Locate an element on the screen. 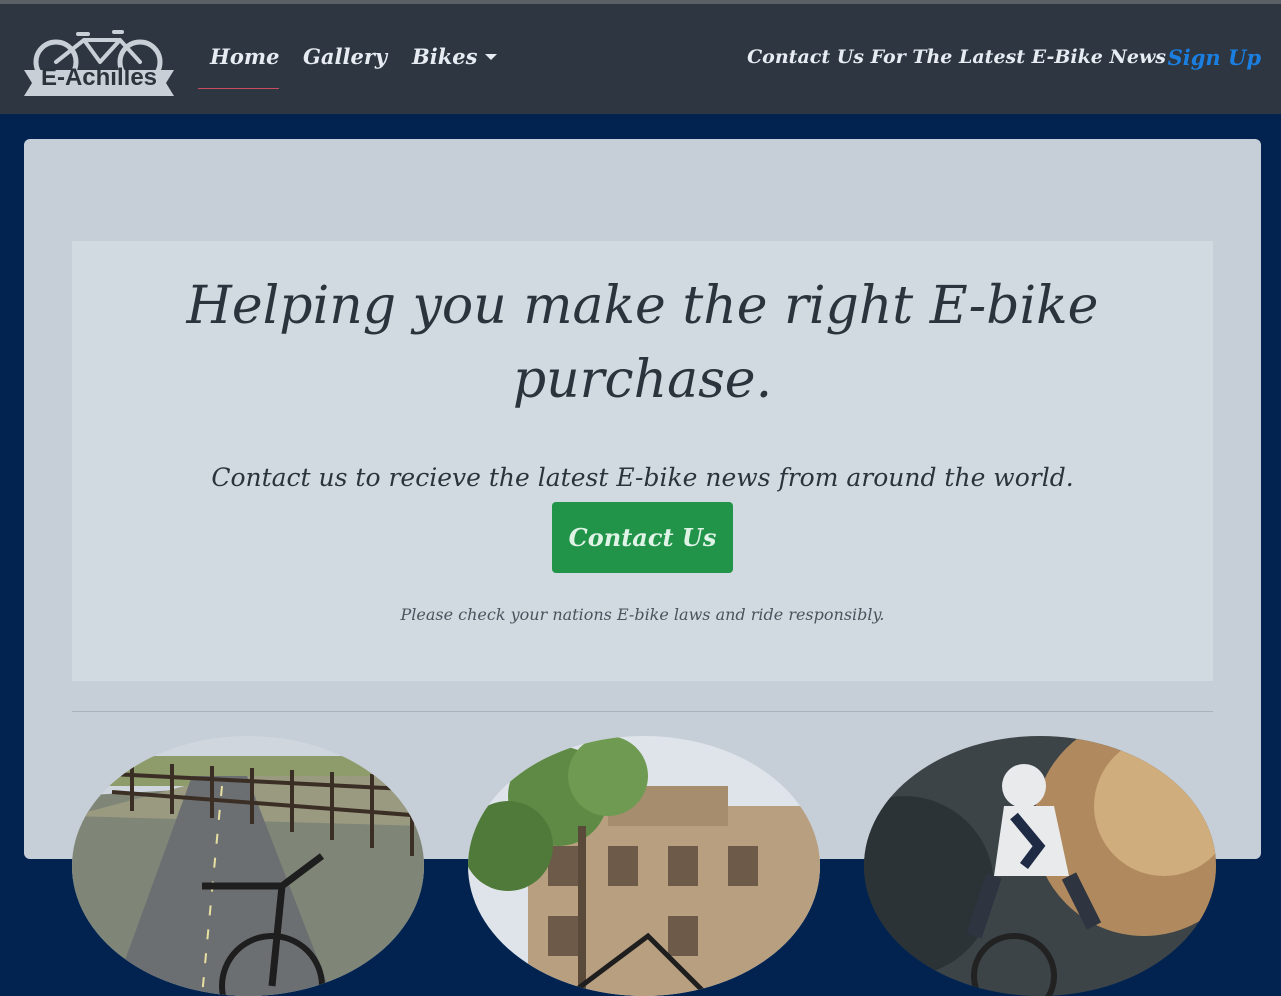 Image resolution: width=1281 pixels, height=996 pixels. nav-gallery: Gallery is located at coordinates (345, 56).